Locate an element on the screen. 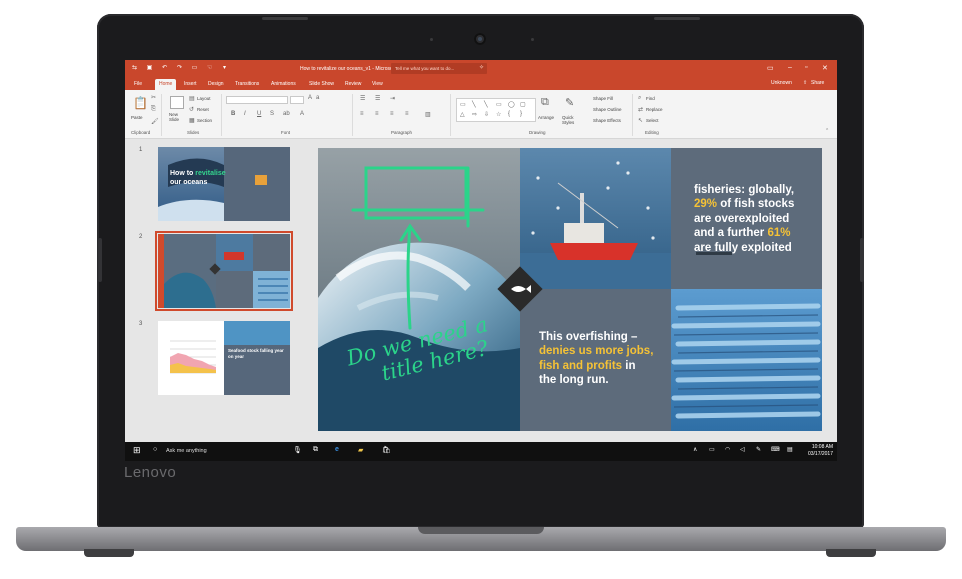 This screenshot has height=579, width=962. text-box-shape-icon: ▭ is located at coordinates (463, 104).